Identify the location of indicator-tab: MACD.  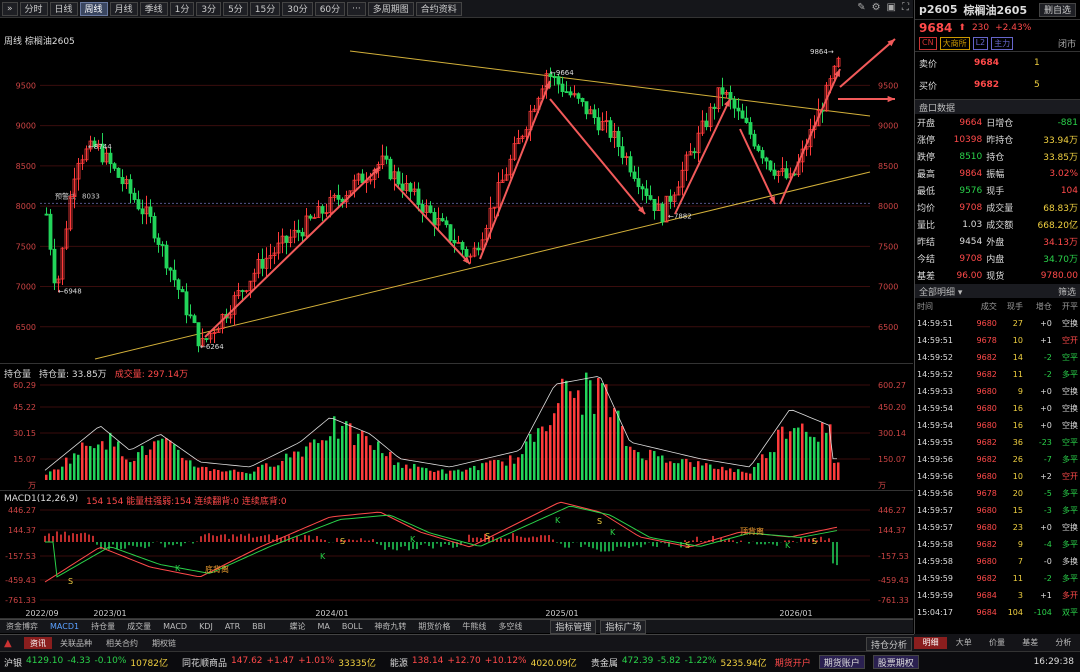
(175, 627).